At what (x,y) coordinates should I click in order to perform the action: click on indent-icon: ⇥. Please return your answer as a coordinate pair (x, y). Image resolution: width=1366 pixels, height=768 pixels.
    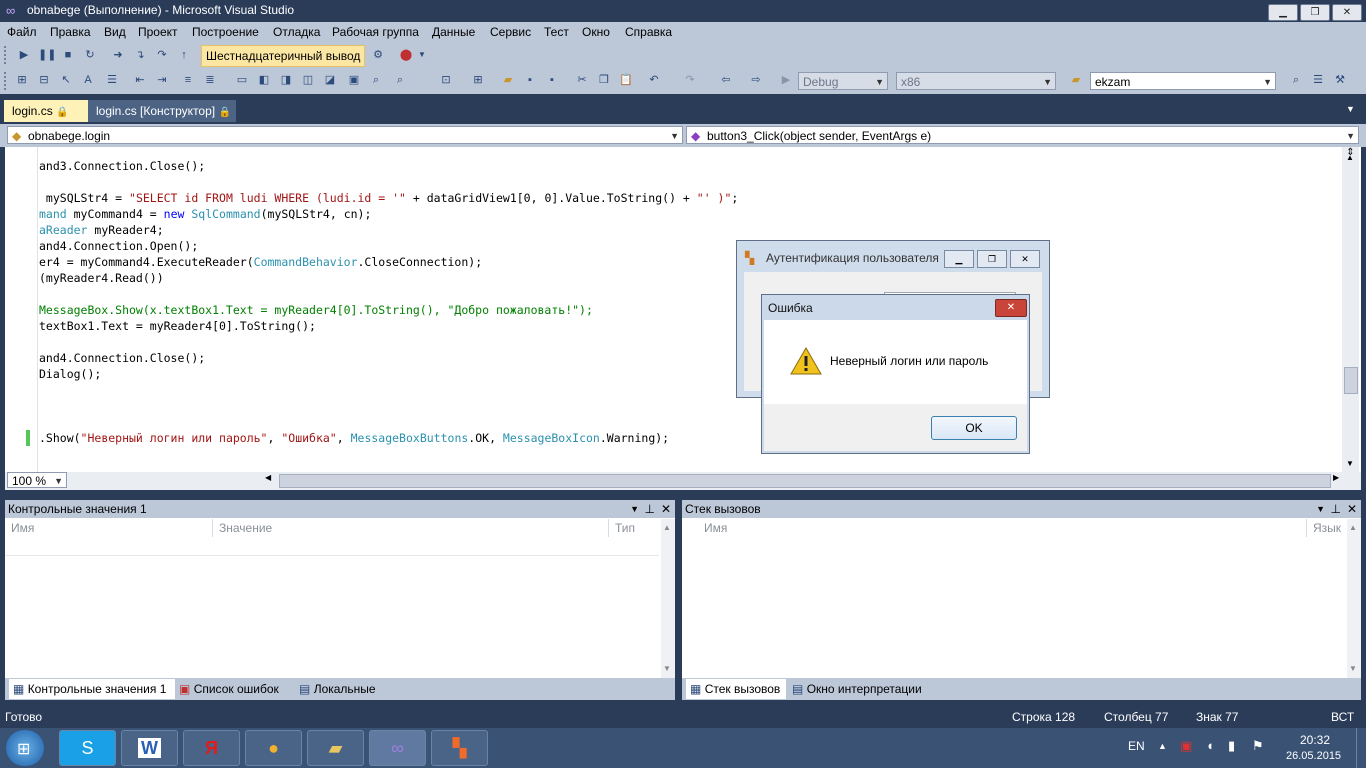
    Looking at the image, I should click on (162, 80).